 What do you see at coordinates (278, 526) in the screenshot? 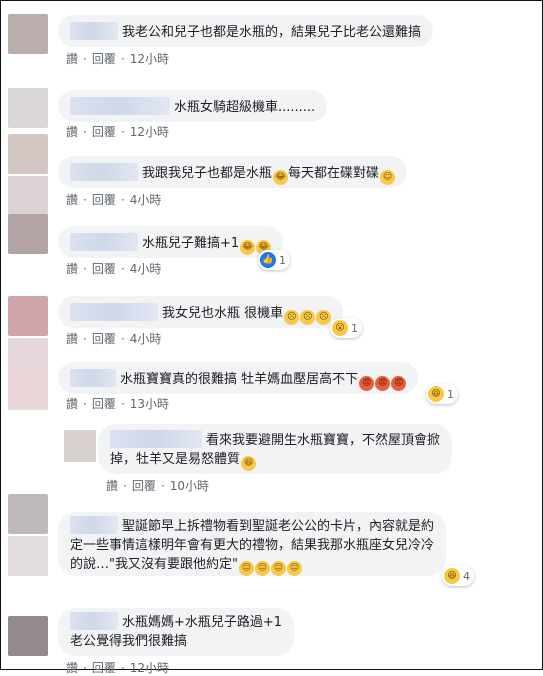
I see `comment-text: 聖誕節早上拆禮物看到聖誕老公公的卡片，內容就是約` at bounding box center [278, 526].